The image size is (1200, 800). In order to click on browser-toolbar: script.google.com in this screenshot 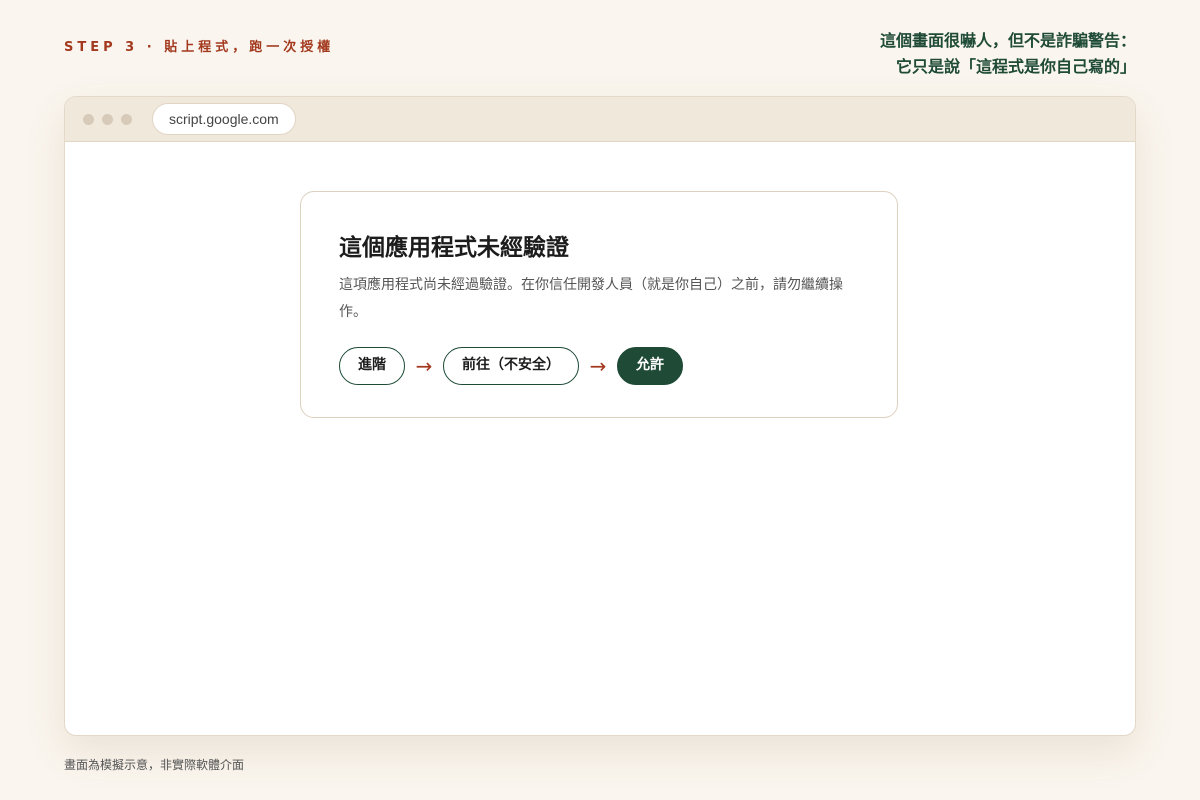, I will do `click(600, 119)`.